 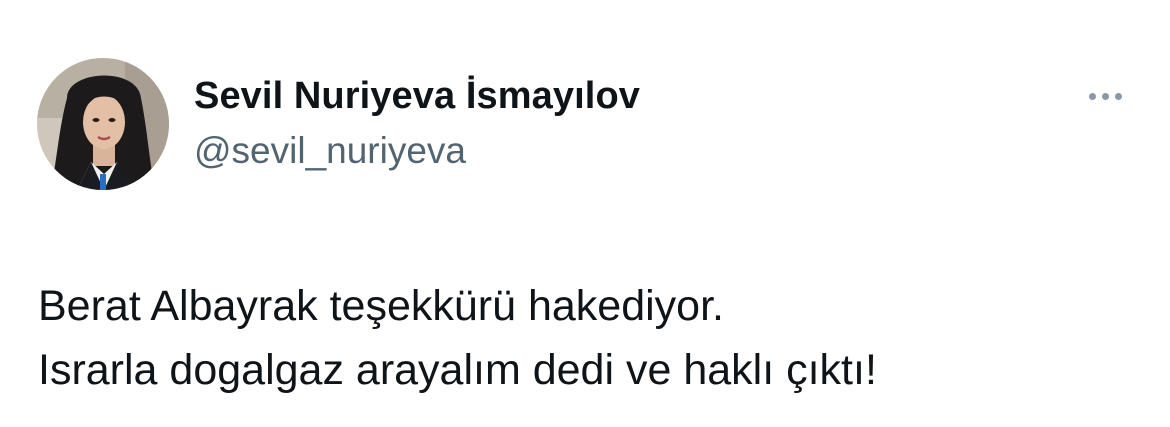 I want to click on profile-photo, so click(x=103, y=124).